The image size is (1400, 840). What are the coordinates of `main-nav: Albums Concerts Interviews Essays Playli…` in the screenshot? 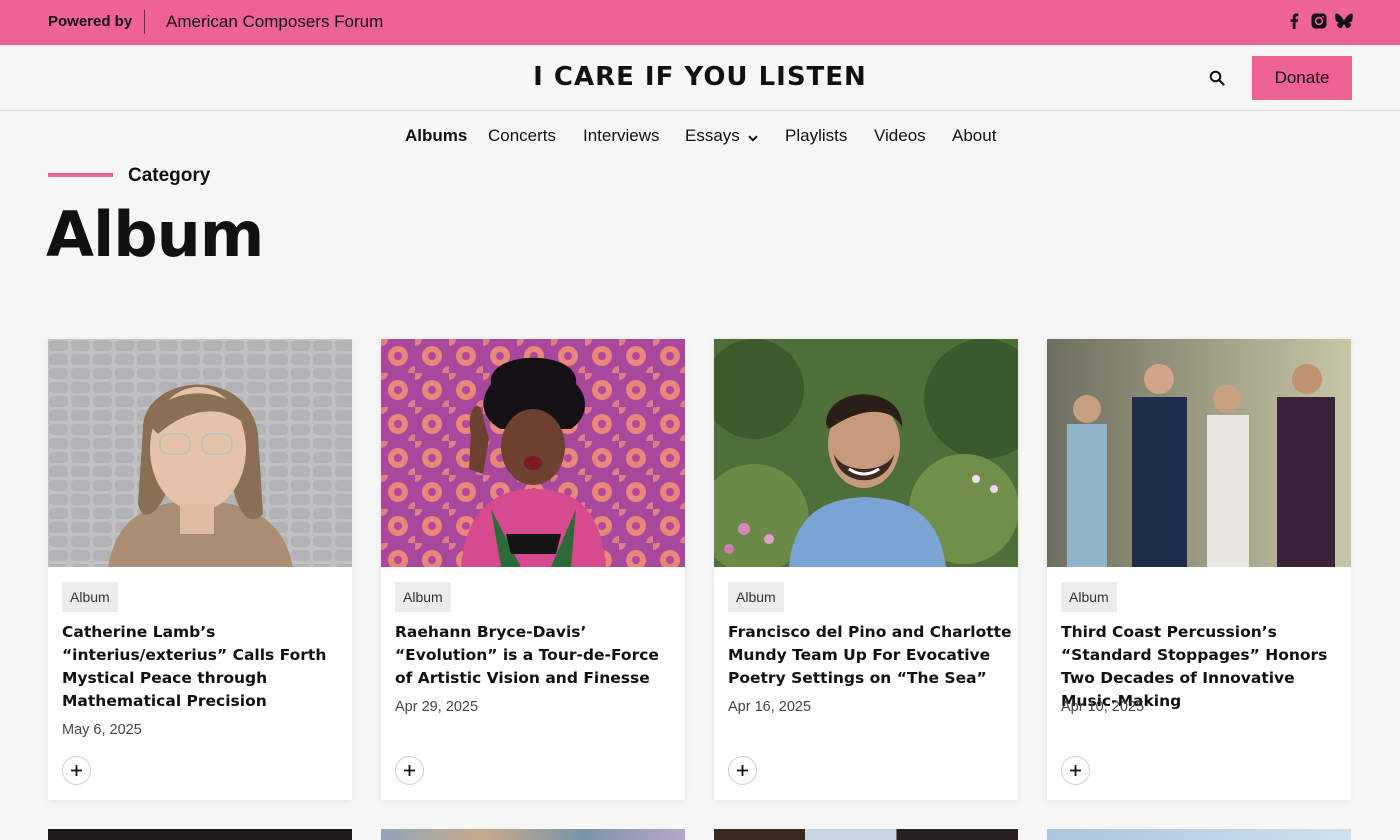 It's located at (700, 137).